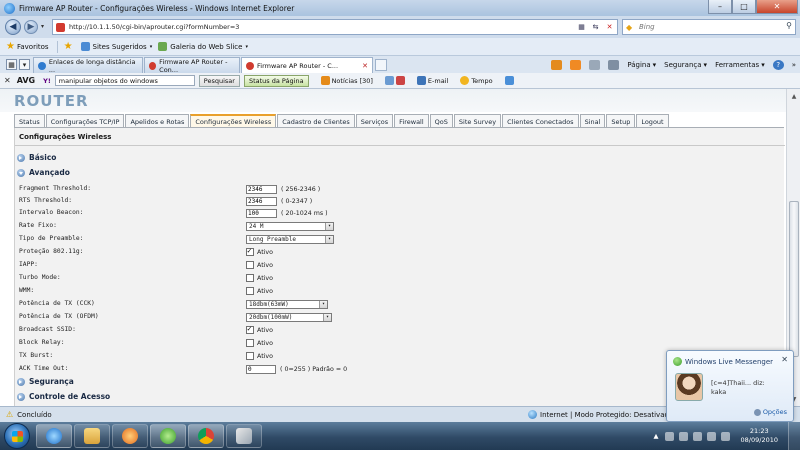 The image size is (800, 450). Describe the element at coordinates (250, 356) in the screenshot. I see `tx-burst-checkbox` at that location.